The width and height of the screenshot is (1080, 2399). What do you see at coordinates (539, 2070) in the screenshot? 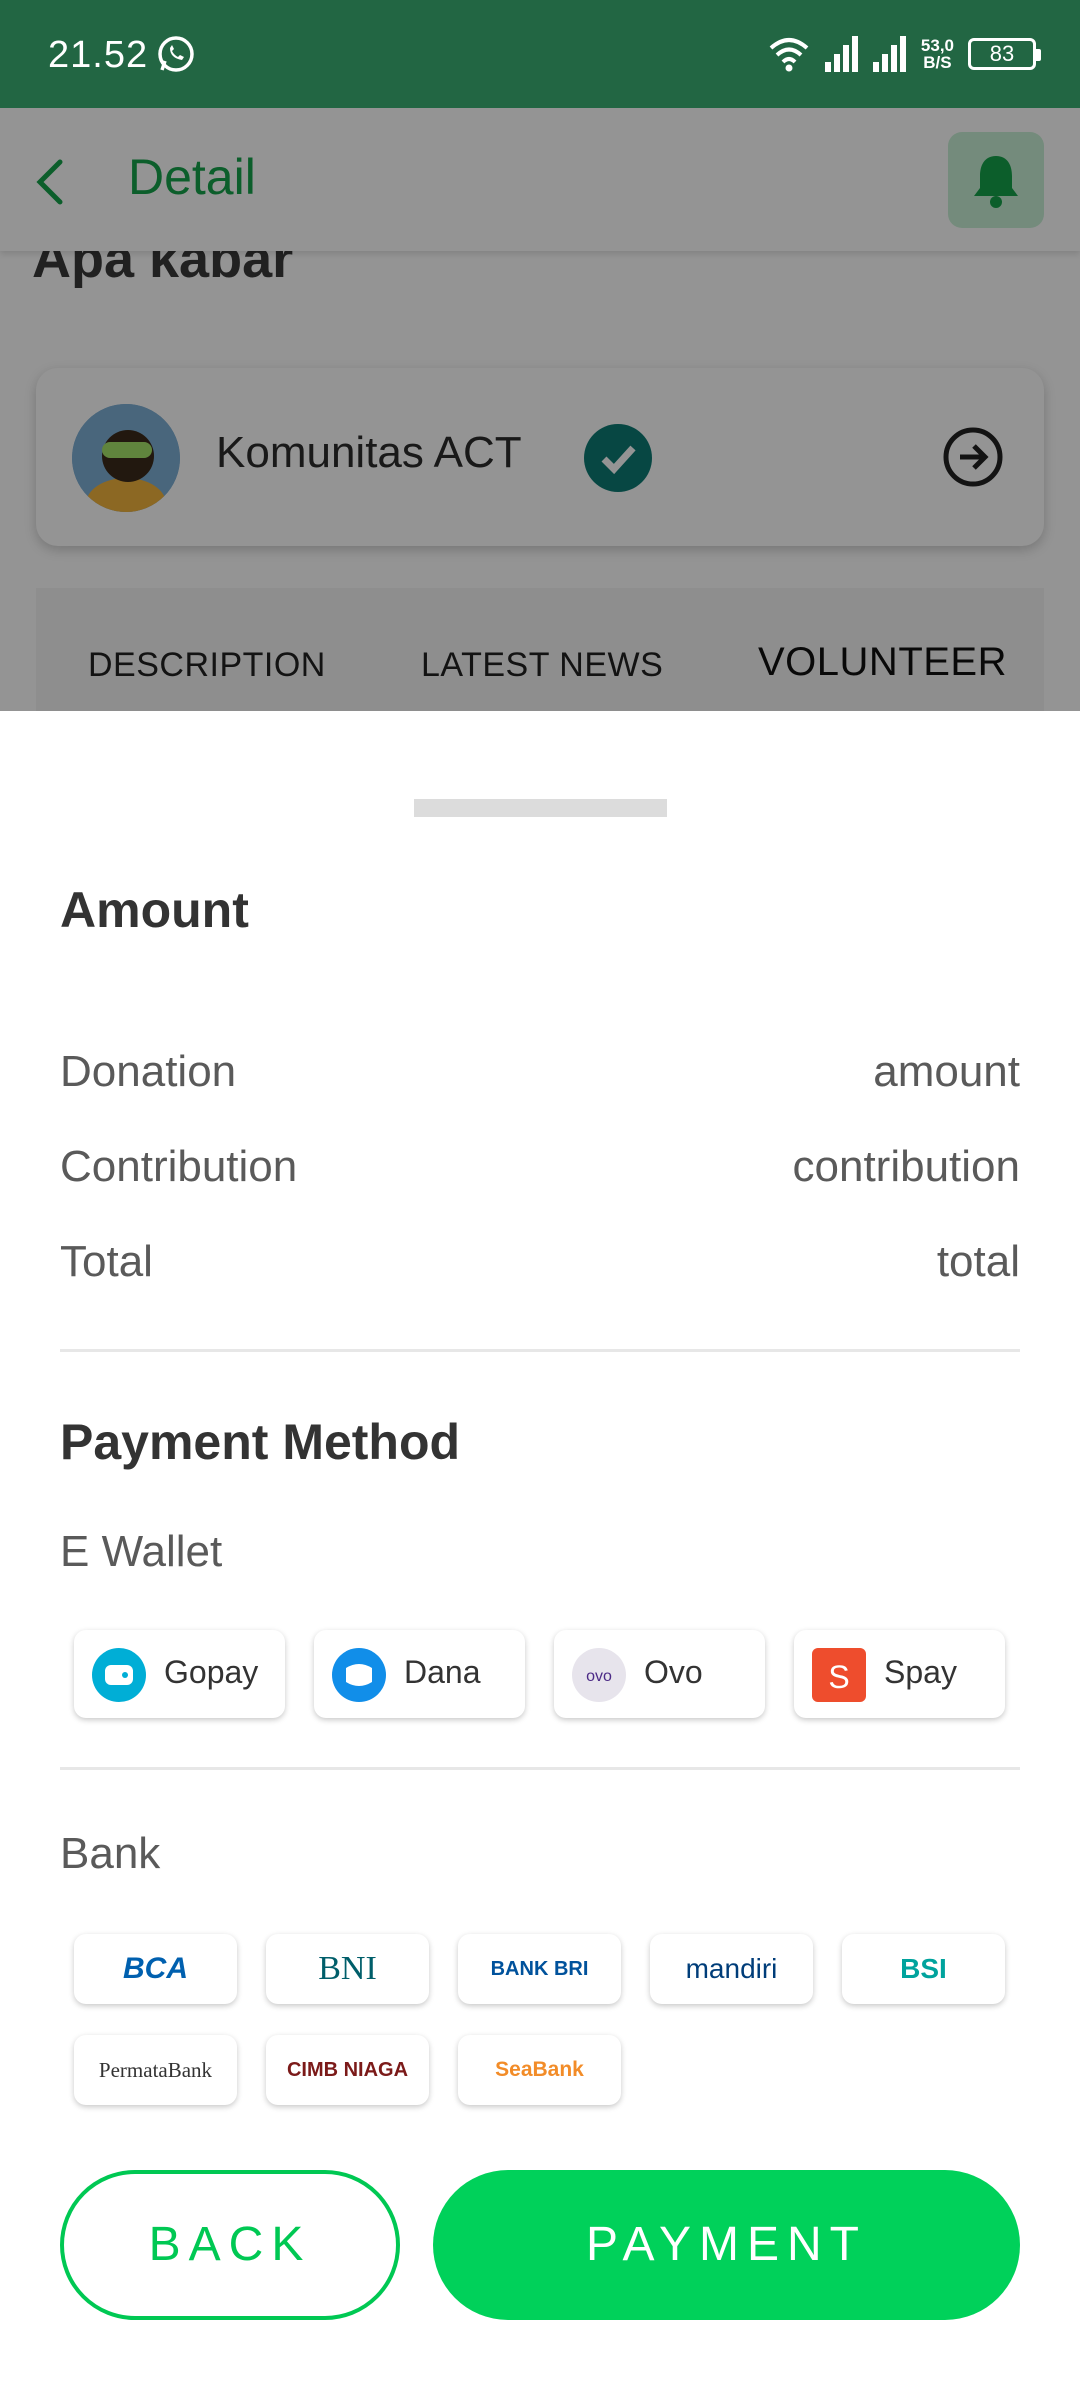
I see `bank-option-seabank: SeaBank` at bounding box center [539, 2070].